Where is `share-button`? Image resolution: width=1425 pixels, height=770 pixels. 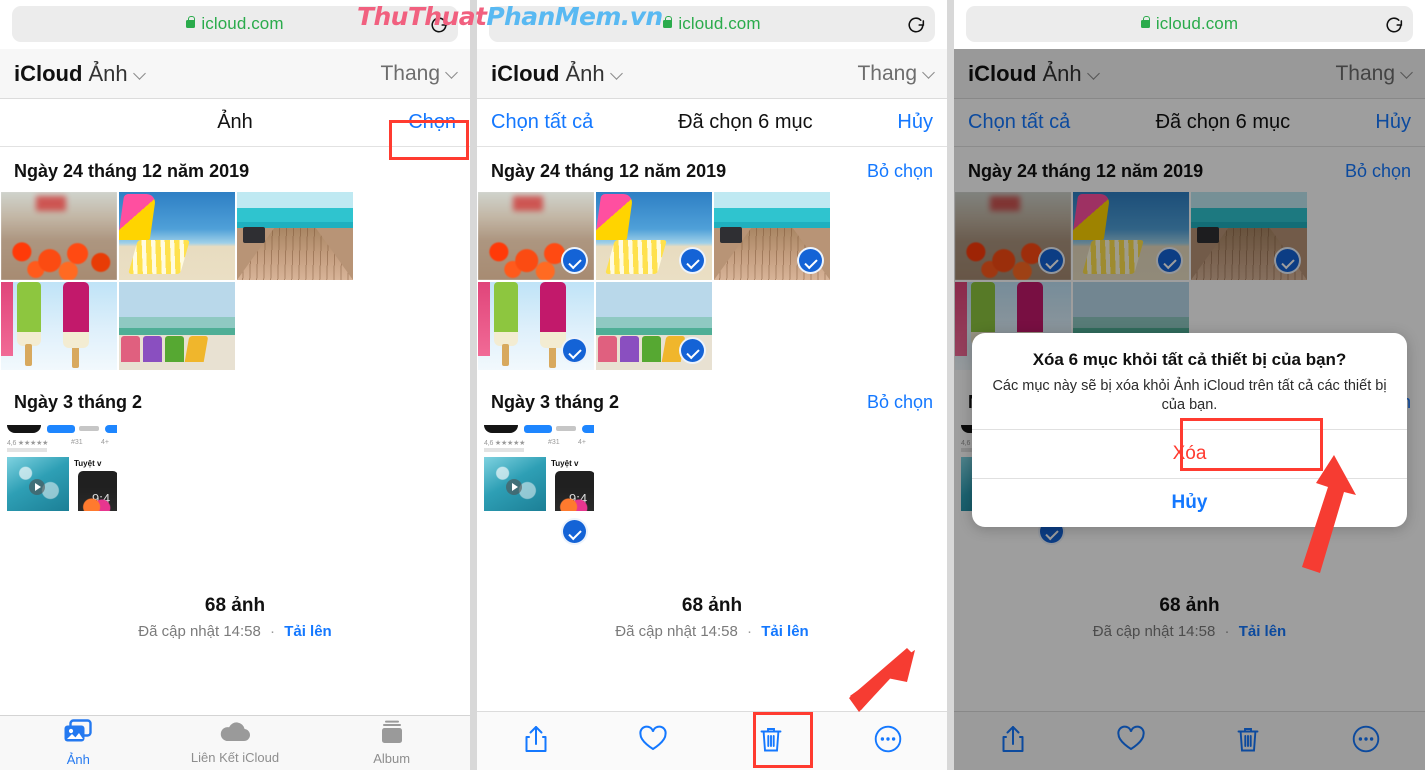 share-button is located at coordinates (536, 741).